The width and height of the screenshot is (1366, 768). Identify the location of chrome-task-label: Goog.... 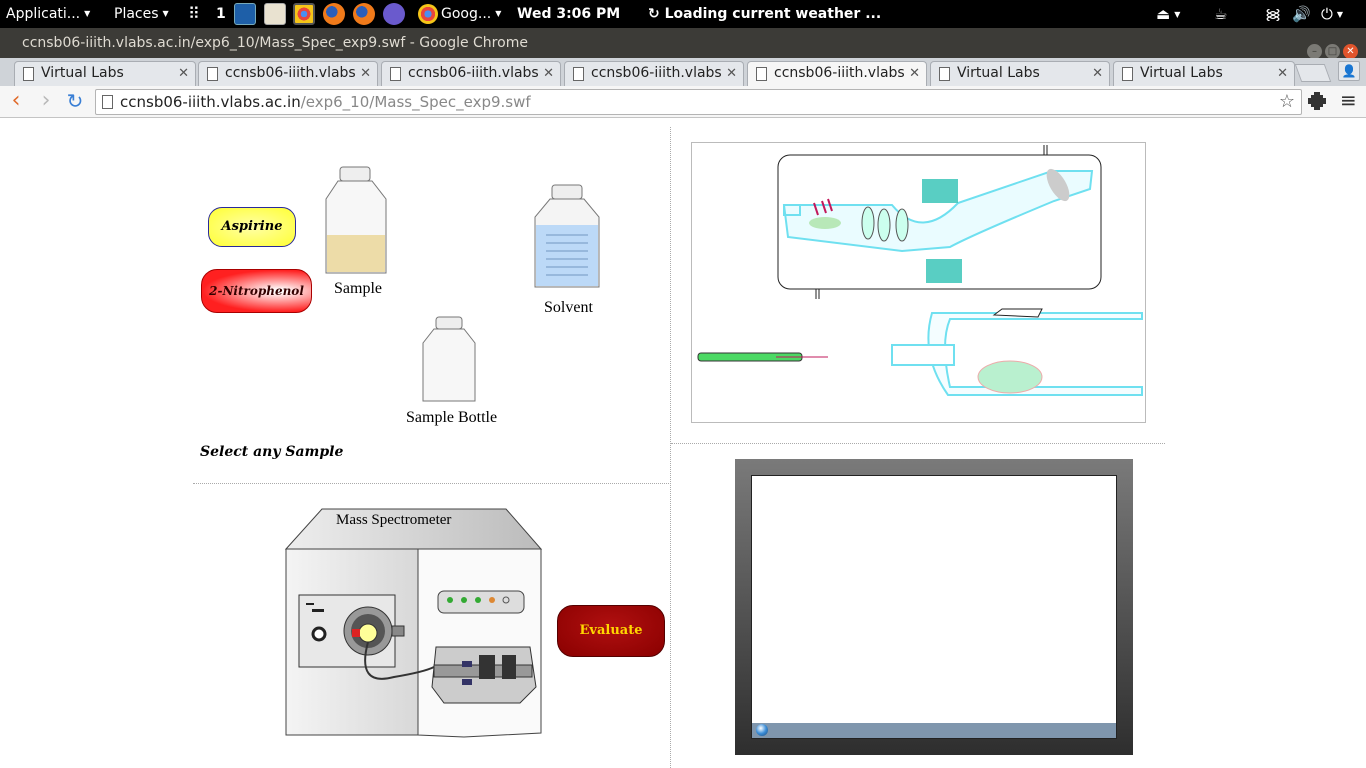
(466, 14).